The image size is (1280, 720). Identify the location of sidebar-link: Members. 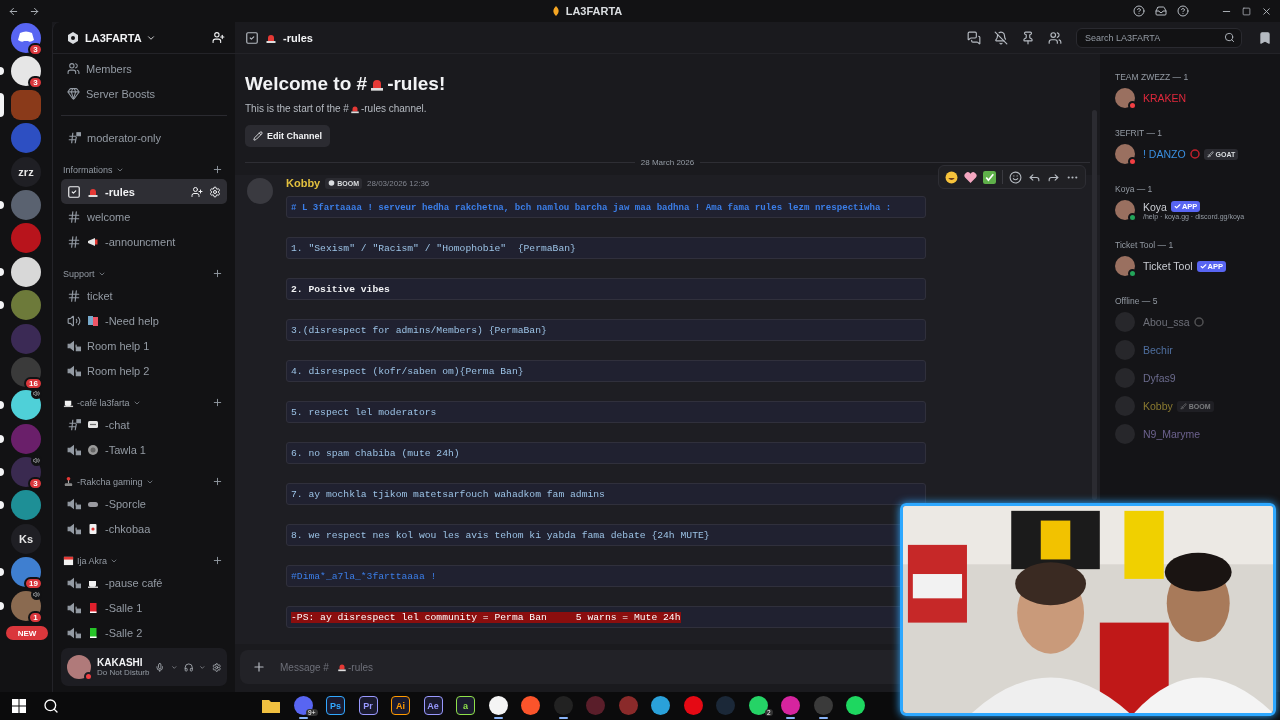
(144, 68).